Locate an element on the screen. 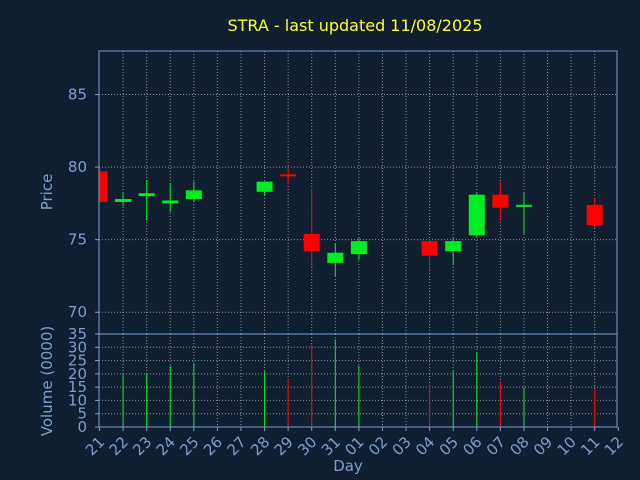 This screenshot has height=480, width=640. x-tick-label: 10 is located at coordinates (567, 446).